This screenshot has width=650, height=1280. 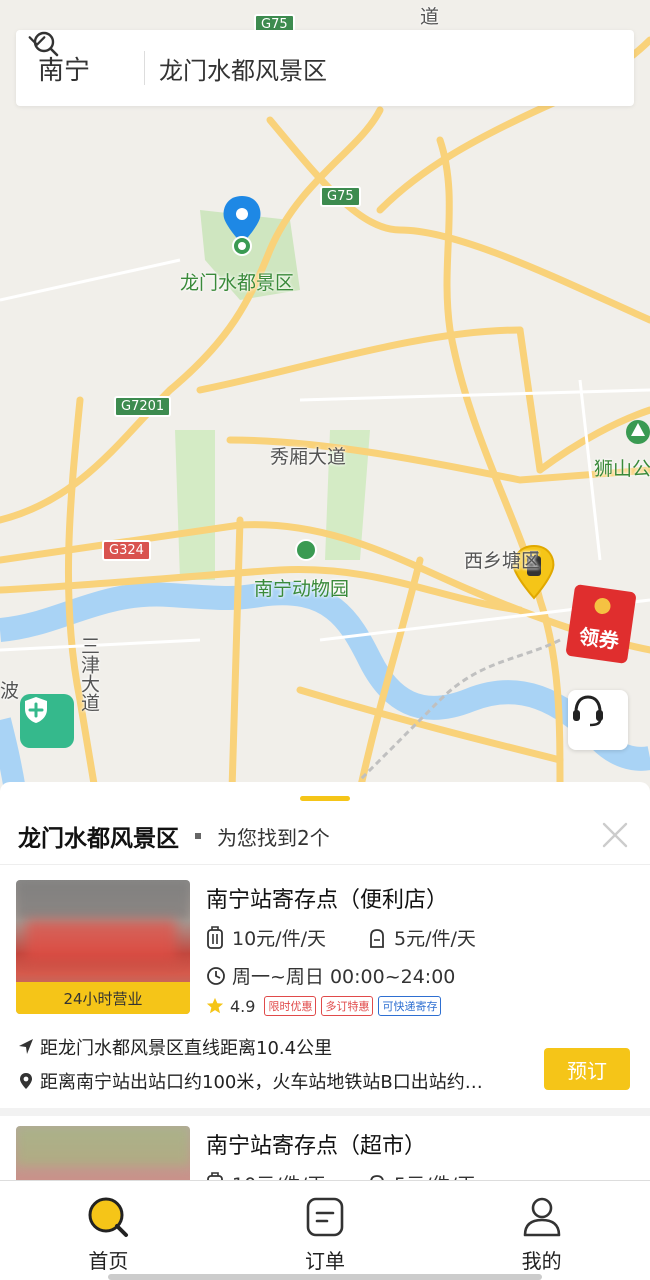 I want to click on locker-name: 南宁站寄存点（超市）, so click(x=316, y=1146).